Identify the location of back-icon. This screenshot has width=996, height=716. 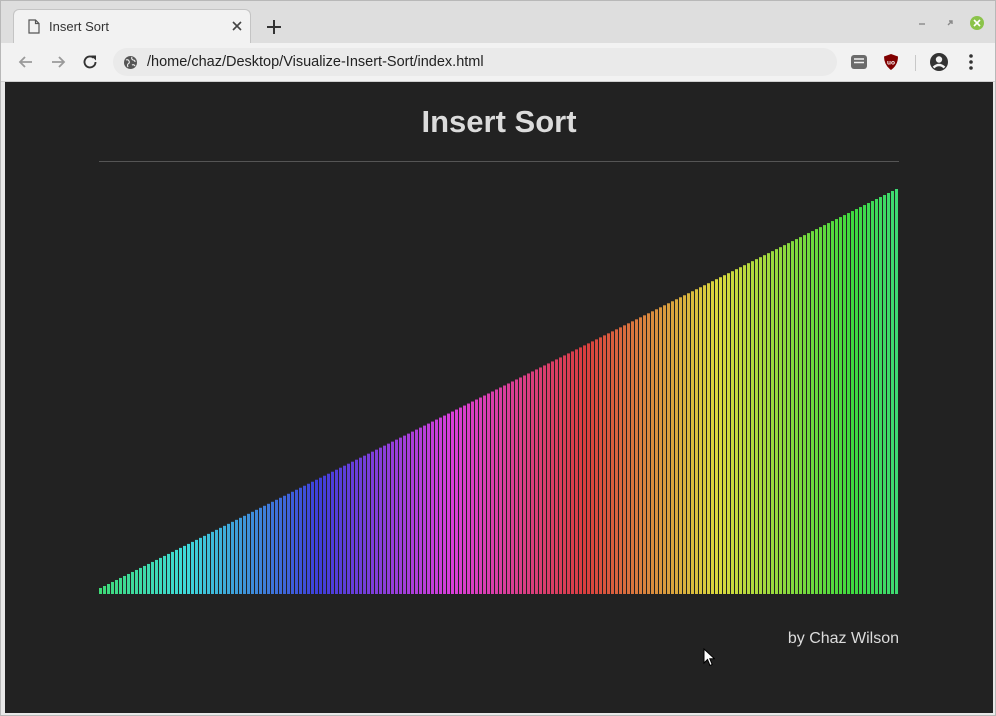
(26, 62).